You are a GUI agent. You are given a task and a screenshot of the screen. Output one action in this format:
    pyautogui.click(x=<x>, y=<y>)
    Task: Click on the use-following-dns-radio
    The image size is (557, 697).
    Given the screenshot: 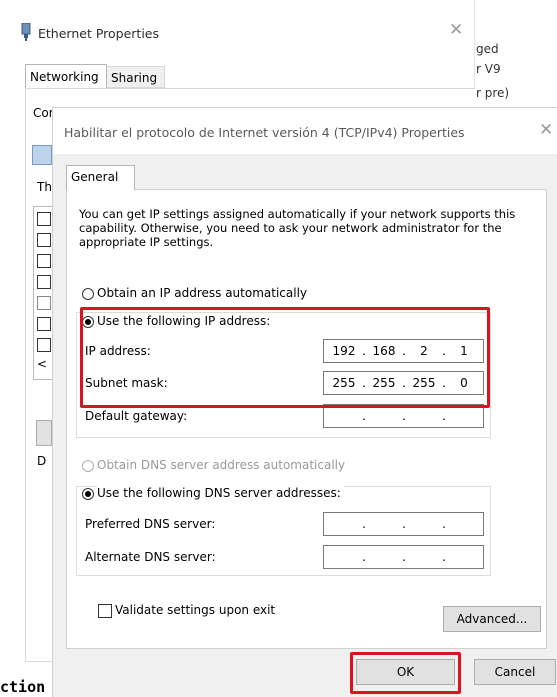 What is the action you would take?
    pyautogui.click(x=88, y=494)
    